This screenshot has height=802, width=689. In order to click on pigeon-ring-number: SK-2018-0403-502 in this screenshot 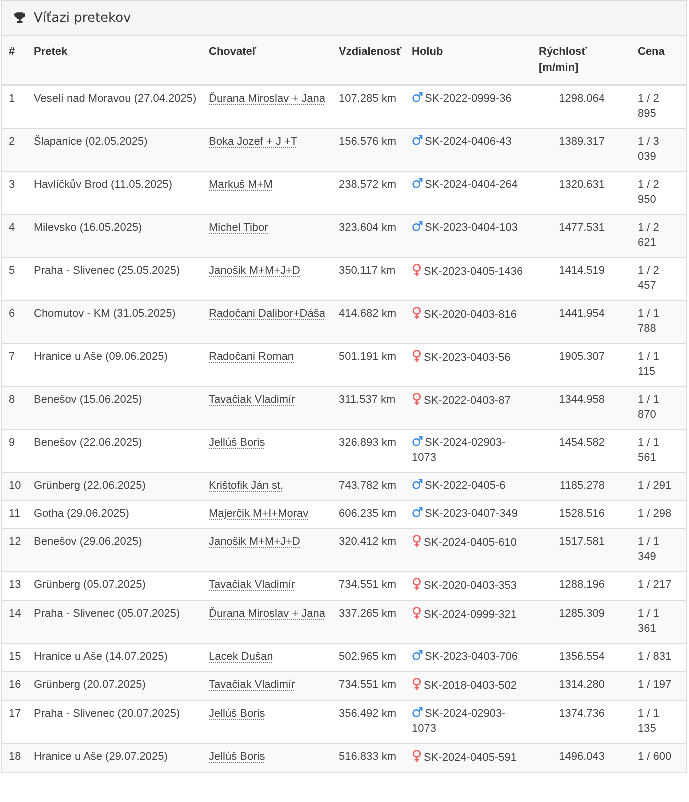, I will do `click(470, 686)`.